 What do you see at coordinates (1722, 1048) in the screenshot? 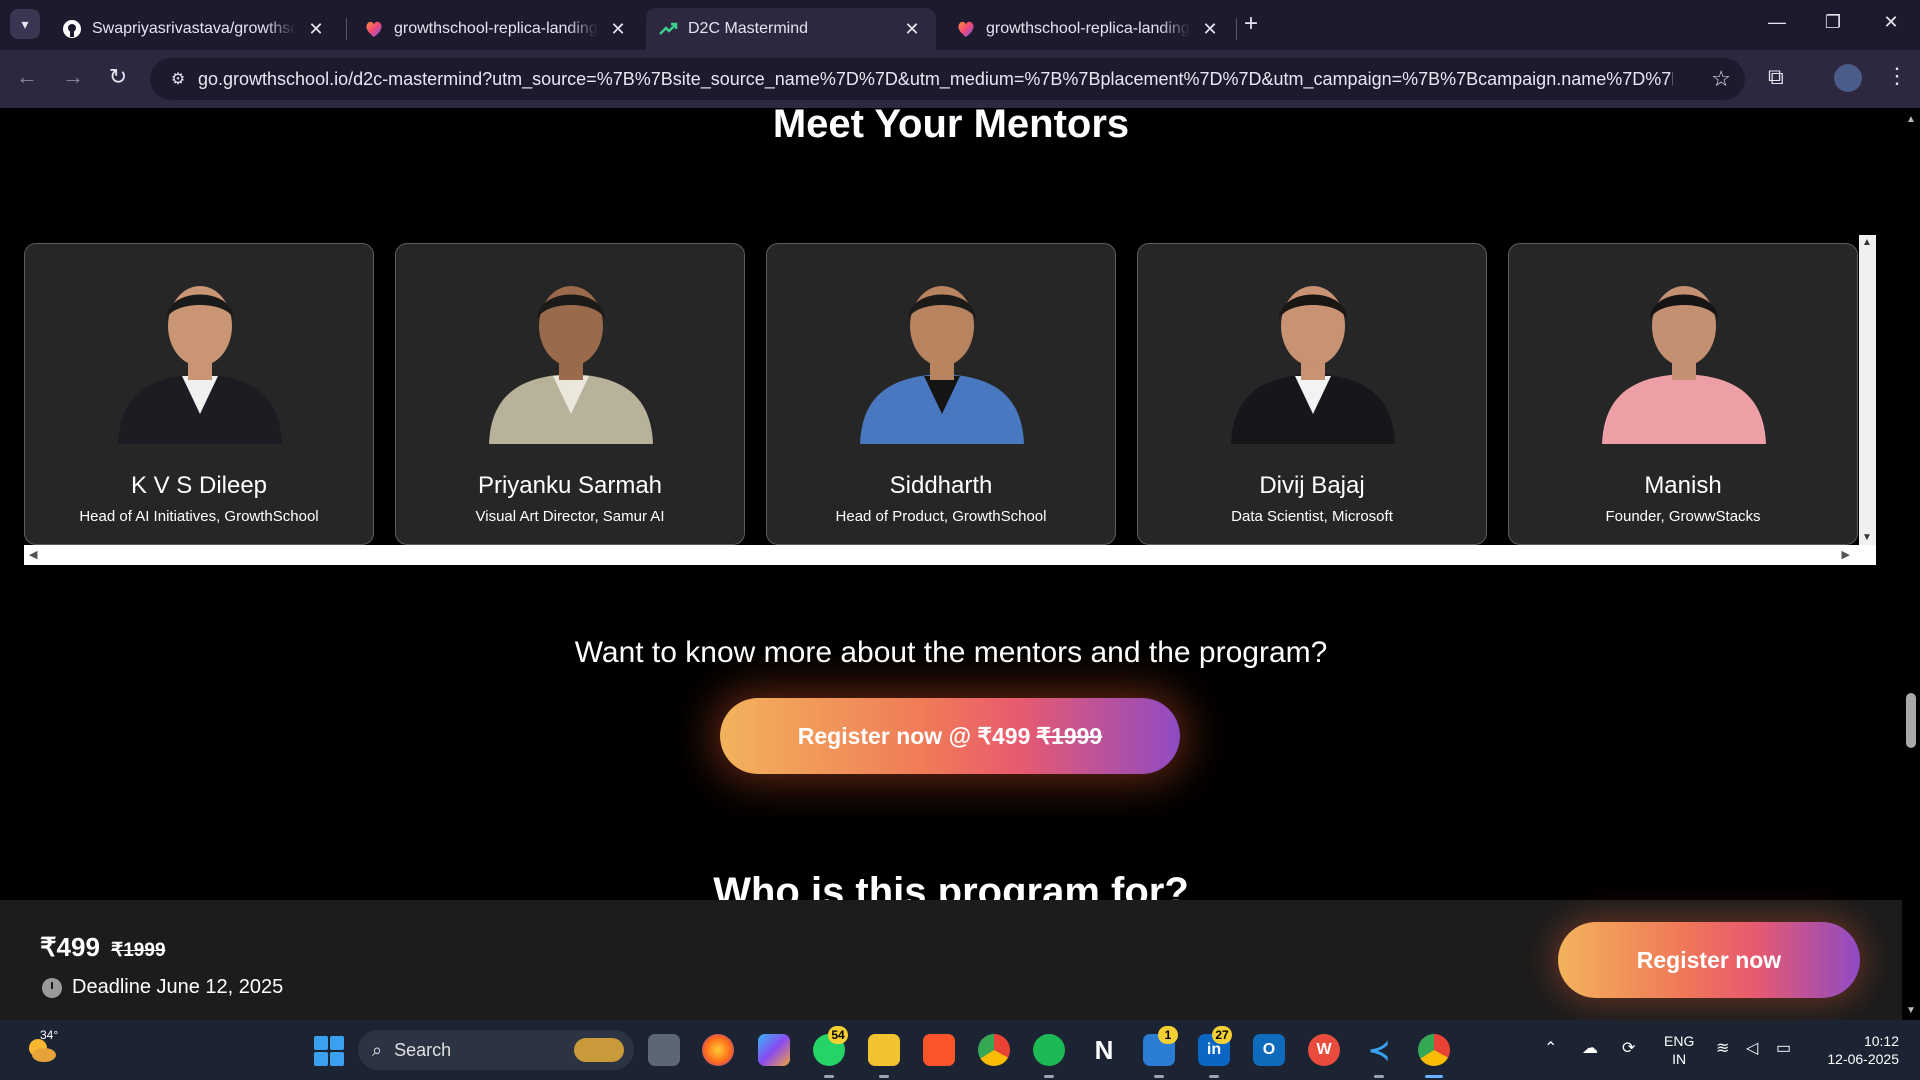
I see `wifi-icon: ≋` at bounding box center [1722, 1048].